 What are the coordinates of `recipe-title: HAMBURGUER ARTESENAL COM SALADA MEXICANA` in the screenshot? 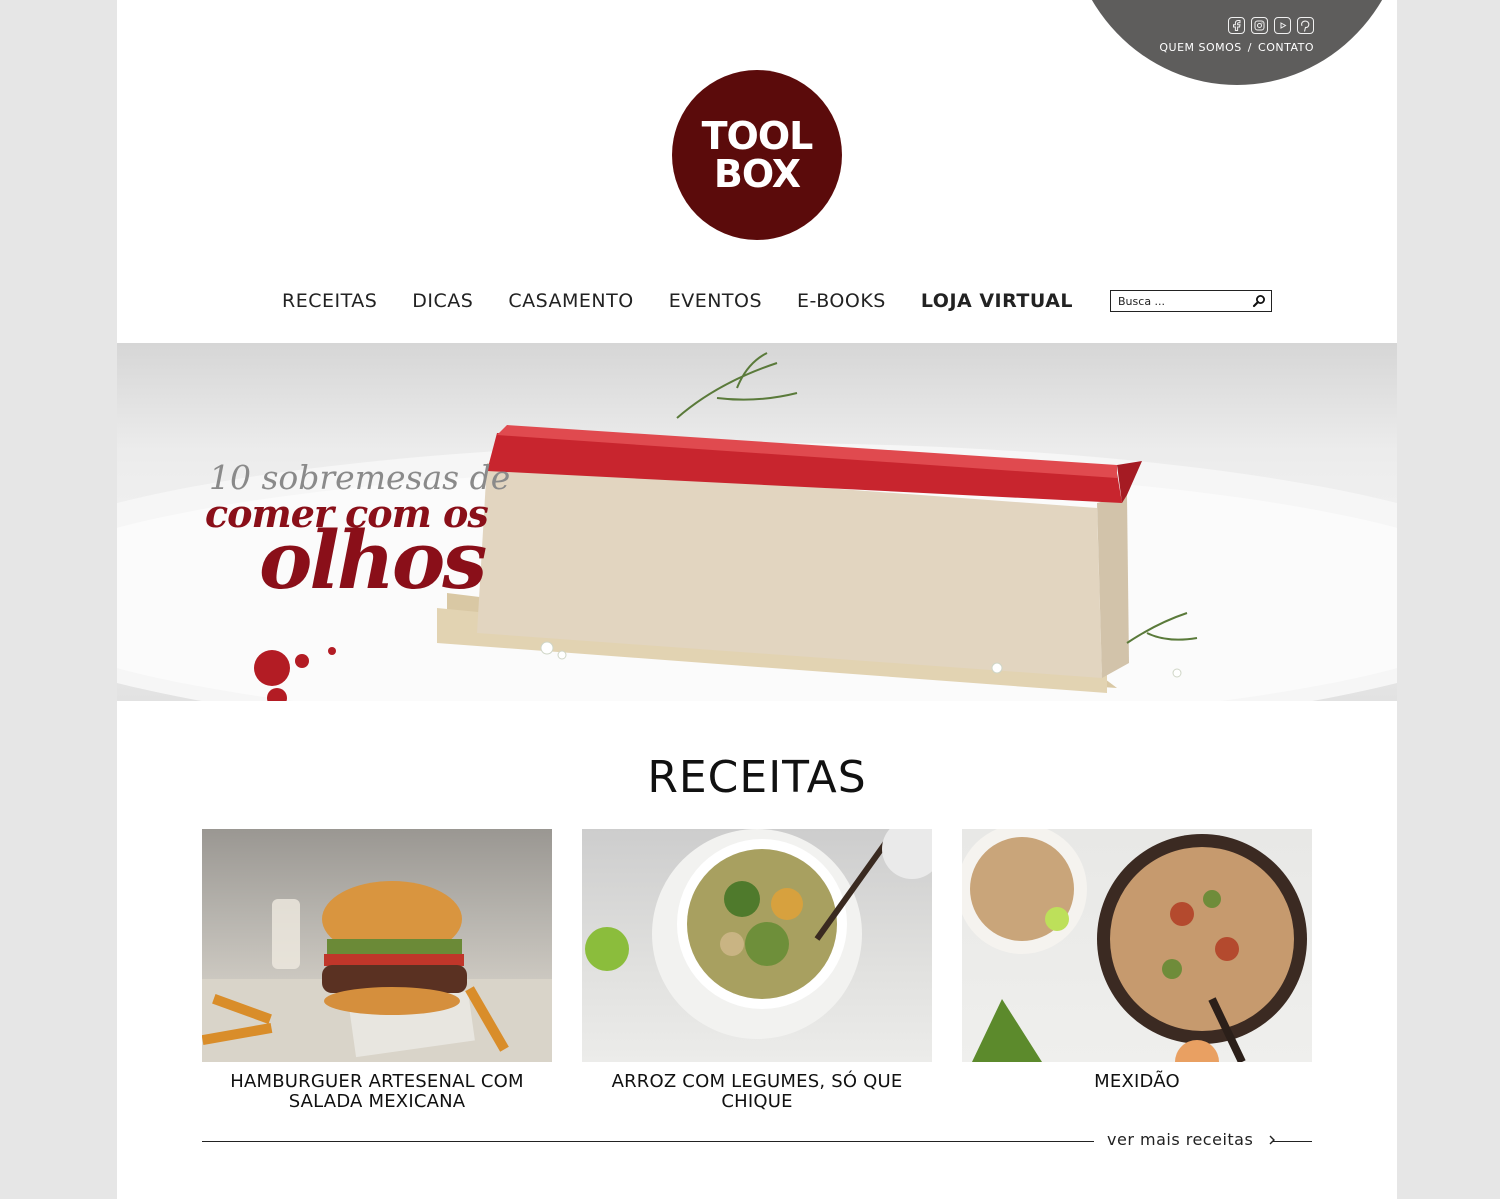 It's located at (377, 1092).